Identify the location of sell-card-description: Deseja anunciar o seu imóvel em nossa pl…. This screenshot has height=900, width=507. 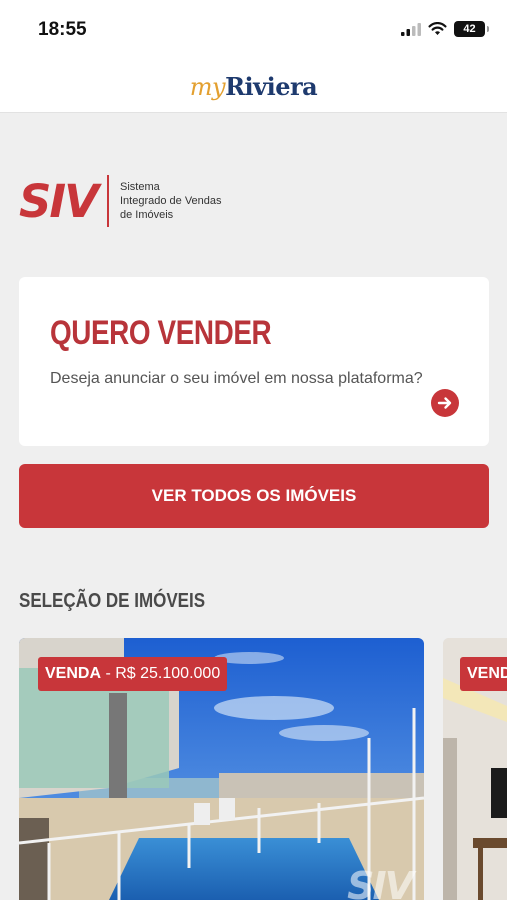
(236, 378).